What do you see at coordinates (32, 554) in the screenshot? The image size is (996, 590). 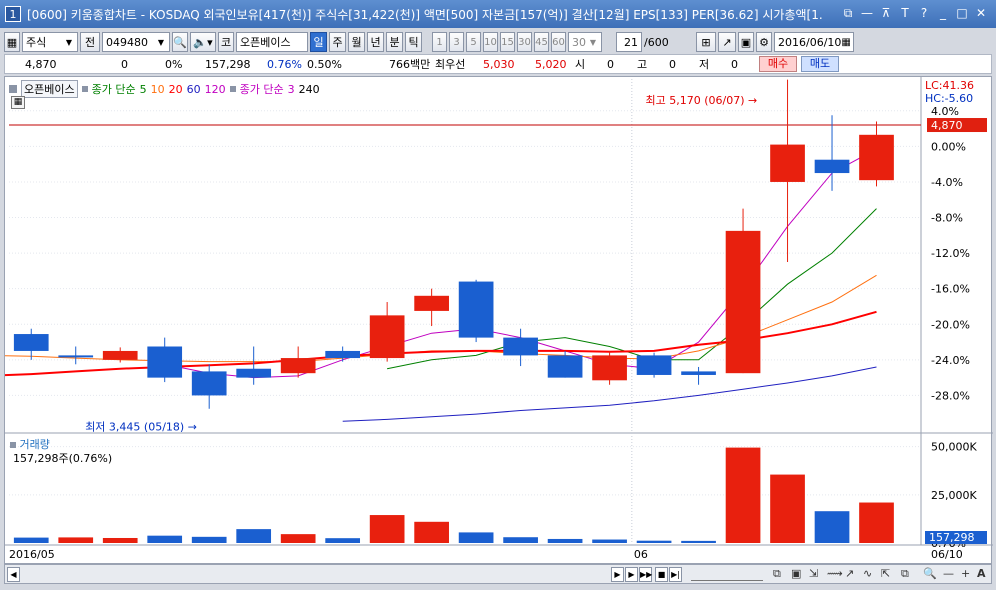 I see `x-tick-label: 2016/05` at bounding box center [32, 554].